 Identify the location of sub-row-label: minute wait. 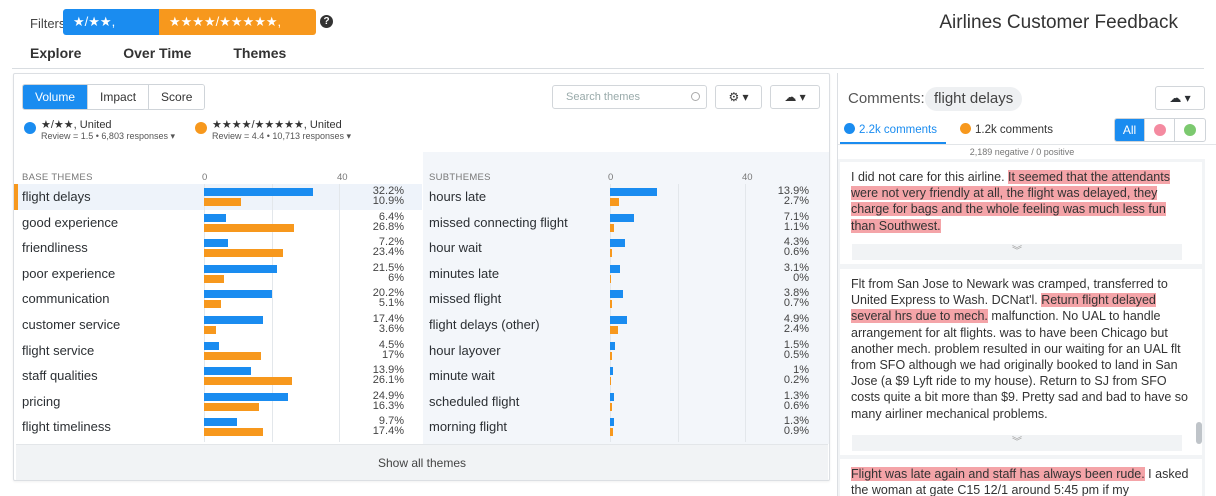
(462, 375).